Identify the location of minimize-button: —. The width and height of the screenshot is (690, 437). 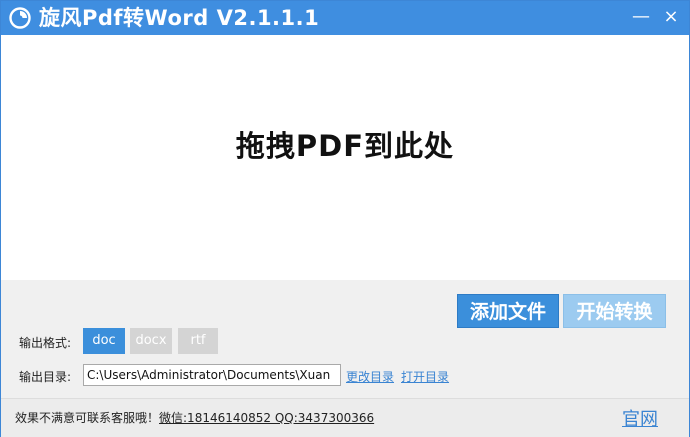
(641, 17).